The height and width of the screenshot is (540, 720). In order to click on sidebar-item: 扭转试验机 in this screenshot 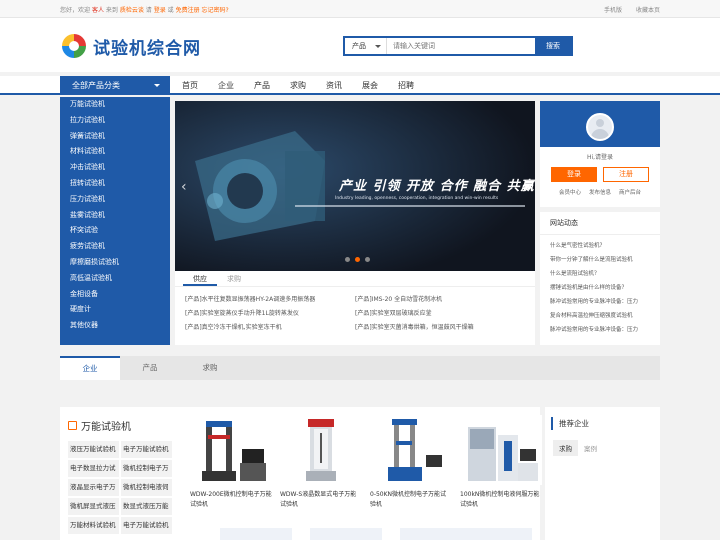, I will do `click(115, 184)`.